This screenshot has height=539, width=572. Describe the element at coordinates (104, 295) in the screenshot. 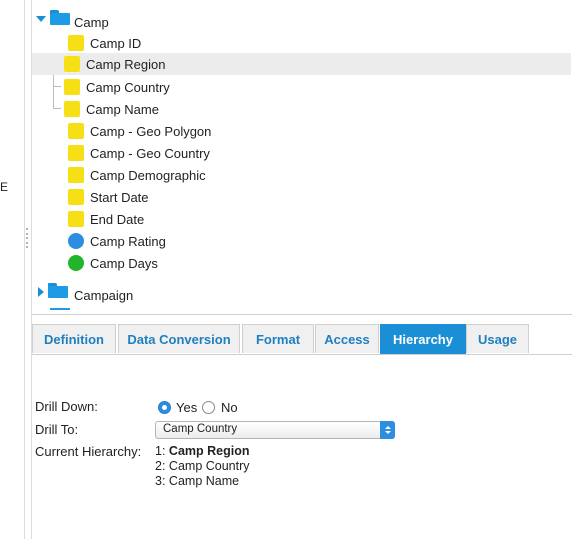

I see `tree-folder-label: Campaign` at that location.